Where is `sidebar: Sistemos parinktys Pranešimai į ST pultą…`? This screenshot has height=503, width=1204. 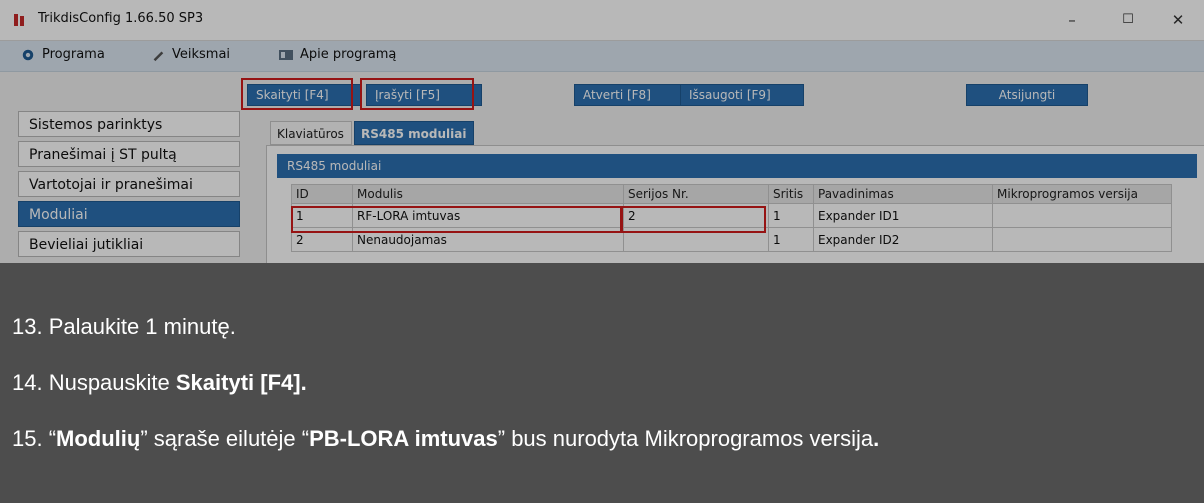
sidebar: Sistemos parinktys Pranešimai į ST pultą… is located at coordinates (129, 186).